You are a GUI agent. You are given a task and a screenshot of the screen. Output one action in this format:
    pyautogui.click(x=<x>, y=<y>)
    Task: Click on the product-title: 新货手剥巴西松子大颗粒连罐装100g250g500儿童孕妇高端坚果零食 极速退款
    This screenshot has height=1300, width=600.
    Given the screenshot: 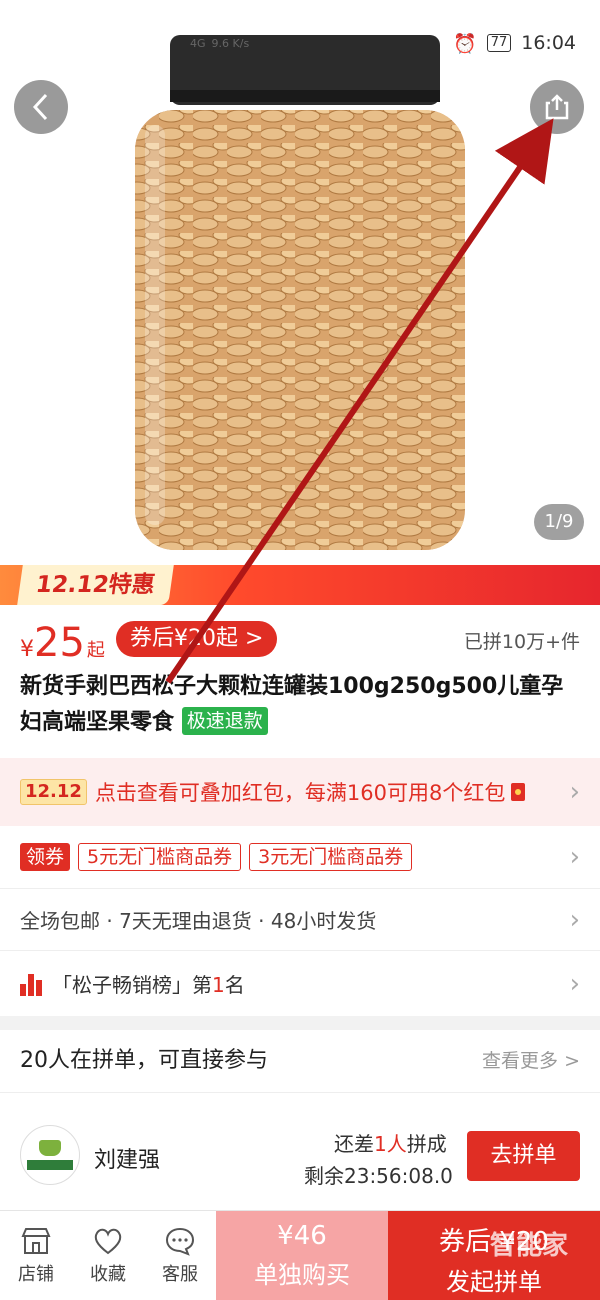 What is the action you would take?
    pyautogui.click(x=302, y=705)
    